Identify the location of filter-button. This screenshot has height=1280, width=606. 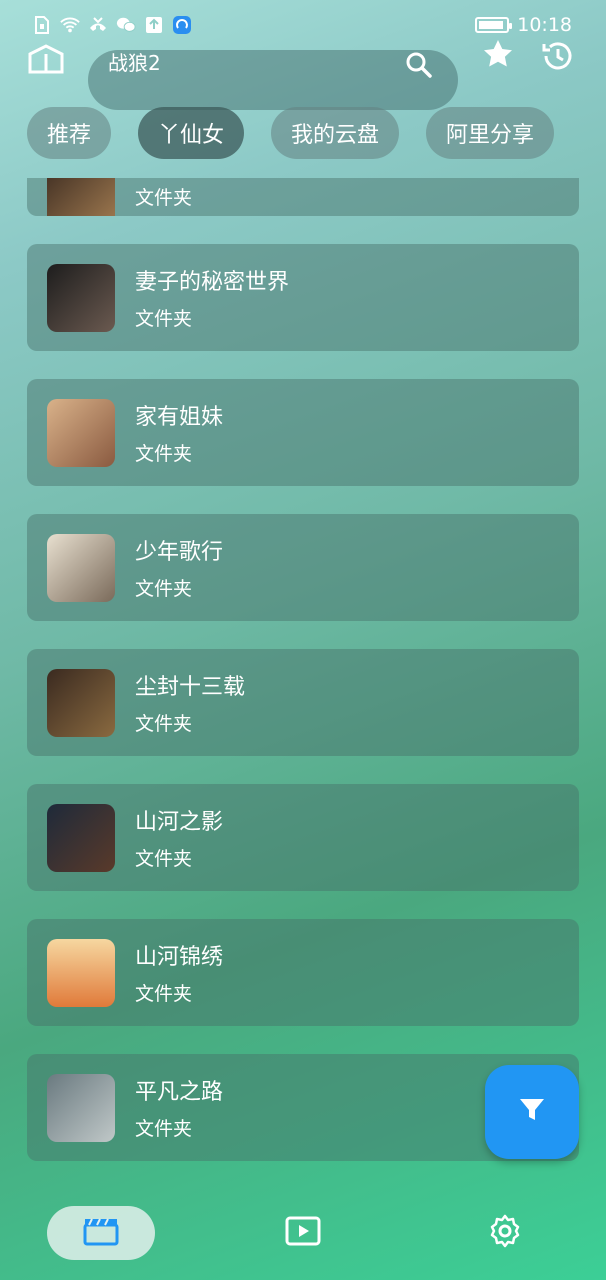
(532, 1112).